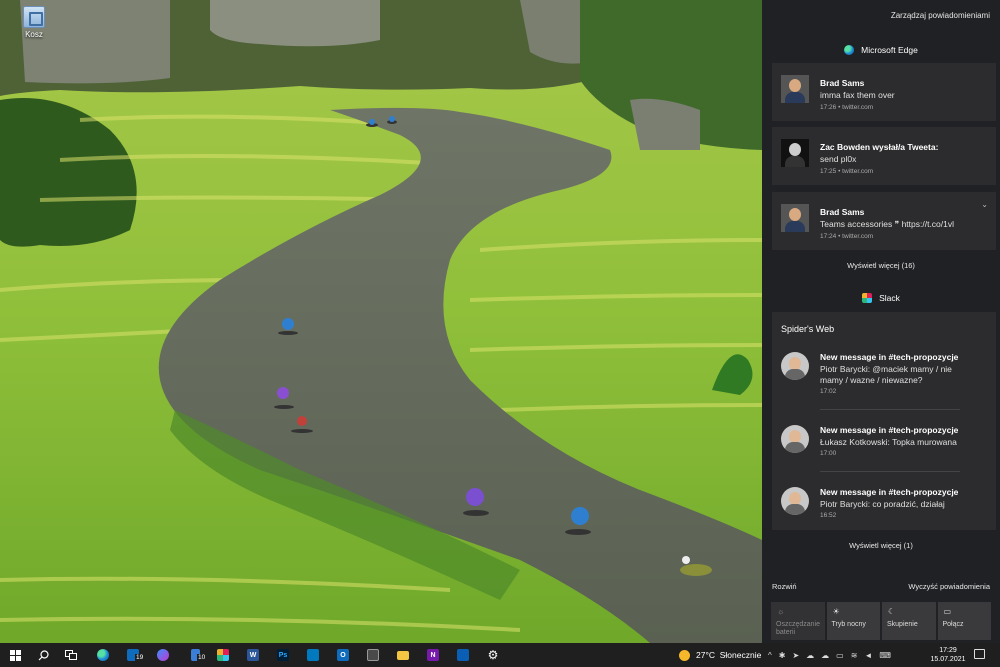 The width and height of the screenshot is (1000, 667). I want to click on calendar-badge: 10, so click(202, 657).